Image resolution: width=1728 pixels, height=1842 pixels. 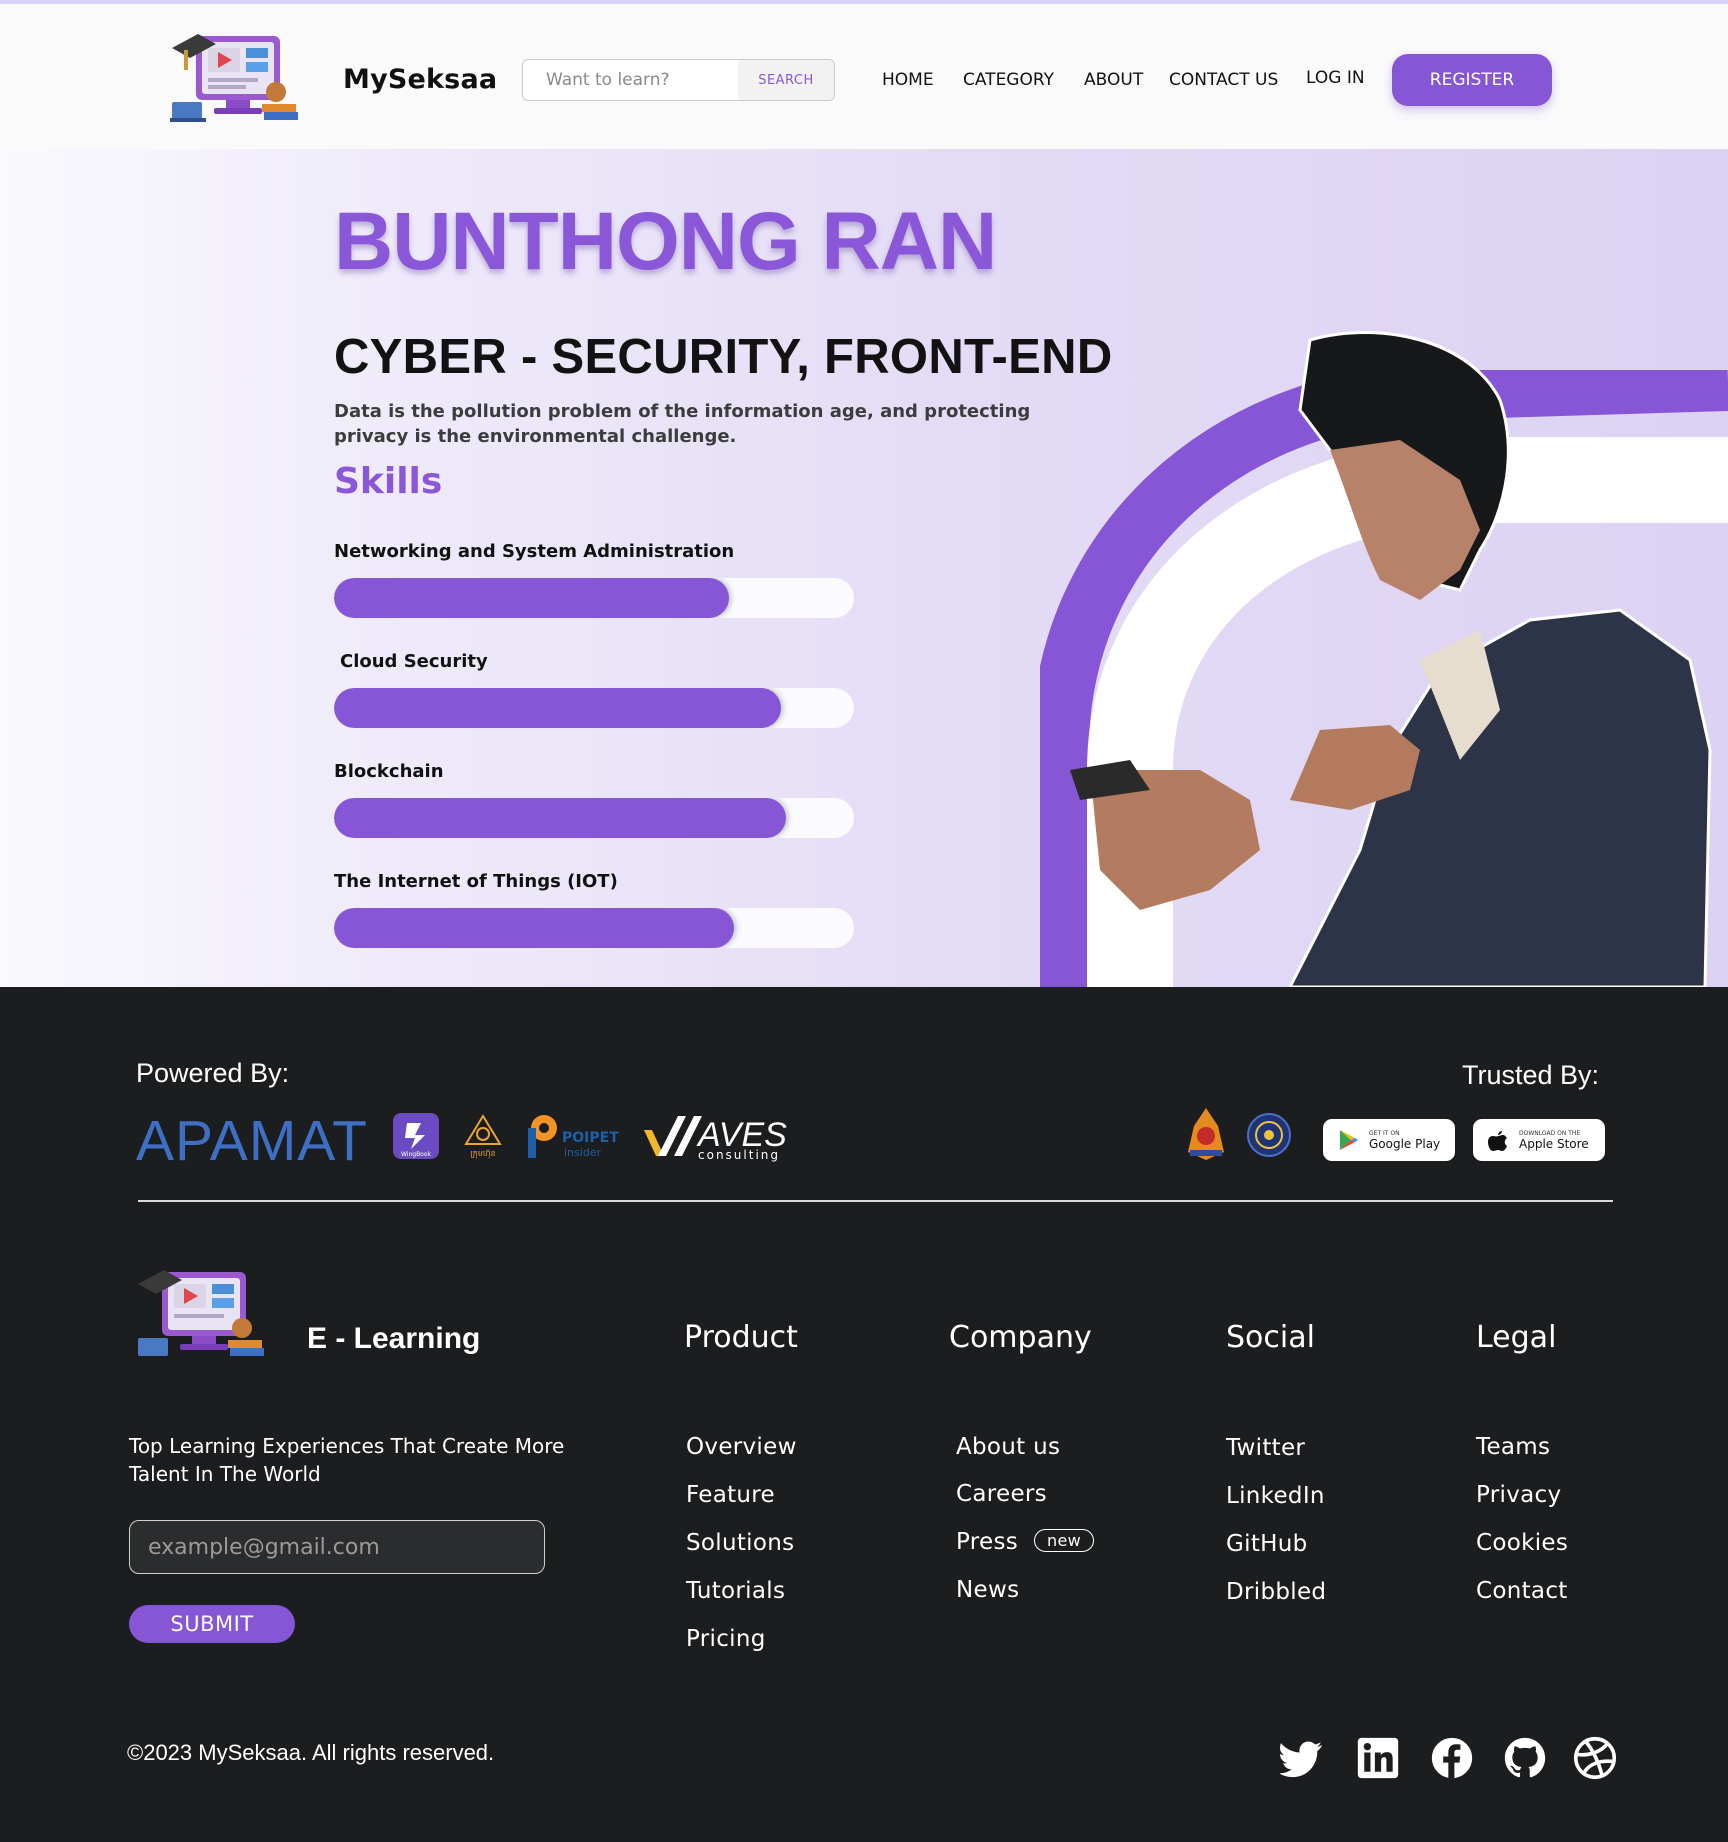 I want to click on new-badge: new, so click(x=1064, y=1540).